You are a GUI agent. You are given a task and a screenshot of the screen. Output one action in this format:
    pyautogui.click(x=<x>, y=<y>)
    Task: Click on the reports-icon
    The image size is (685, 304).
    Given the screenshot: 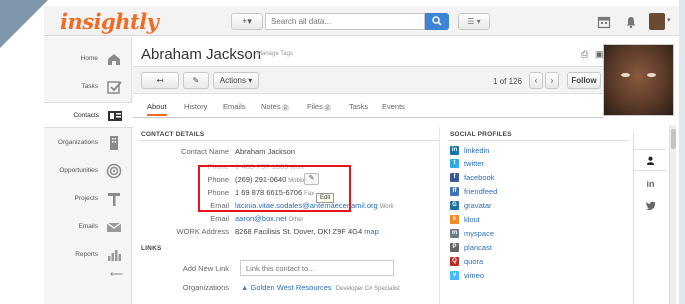 What is the action you would take?
    pyautogui.click(x=114, y=255)
    